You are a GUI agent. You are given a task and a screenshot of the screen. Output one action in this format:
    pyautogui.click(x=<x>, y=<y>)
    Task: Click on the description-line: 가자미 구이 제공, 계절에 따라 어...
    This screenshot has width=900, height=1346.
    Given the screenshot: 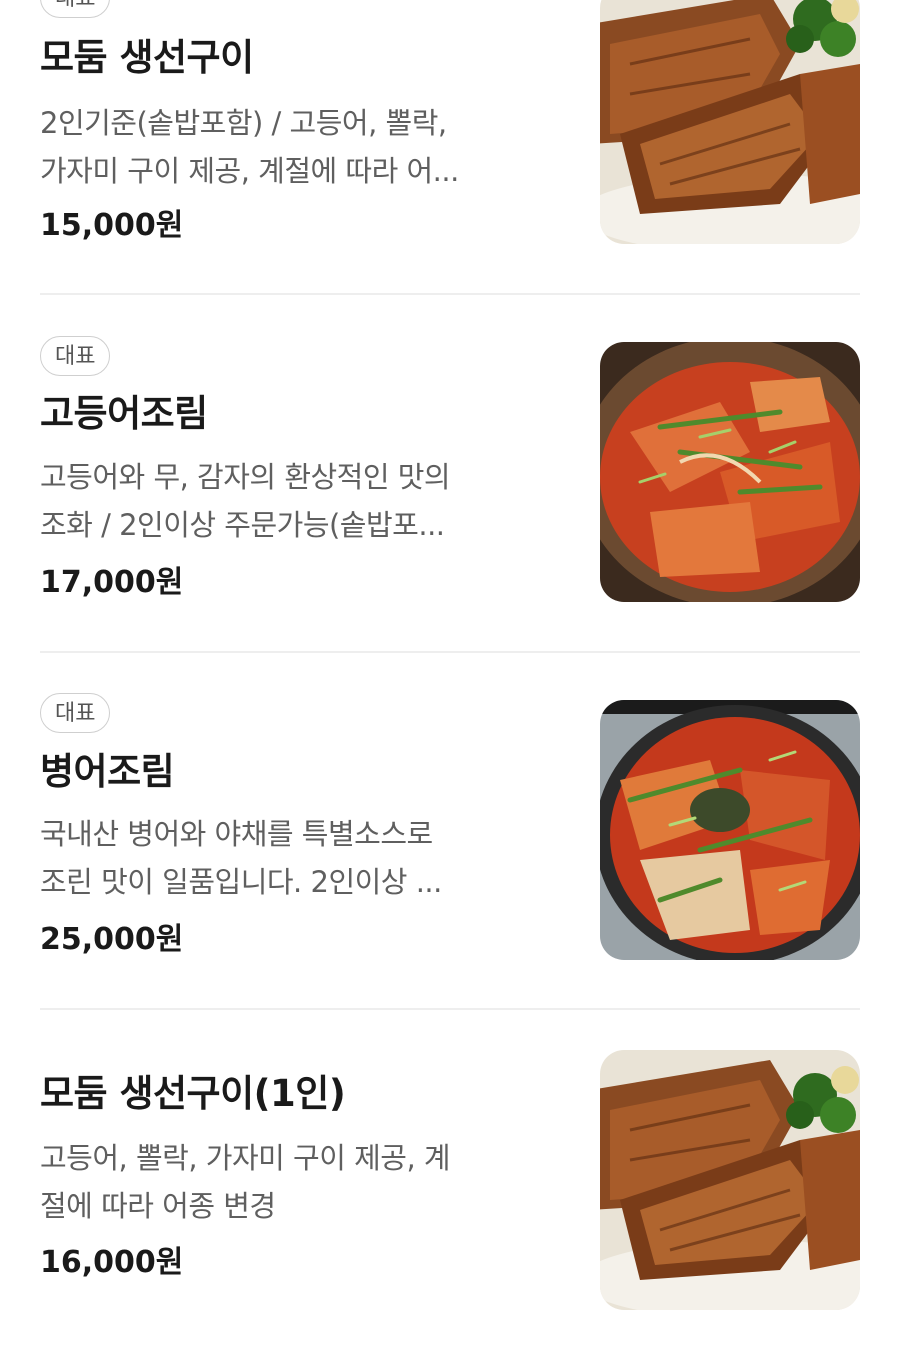 What is the action you would take?
    pyautogui.click(x=249, y=171)
    